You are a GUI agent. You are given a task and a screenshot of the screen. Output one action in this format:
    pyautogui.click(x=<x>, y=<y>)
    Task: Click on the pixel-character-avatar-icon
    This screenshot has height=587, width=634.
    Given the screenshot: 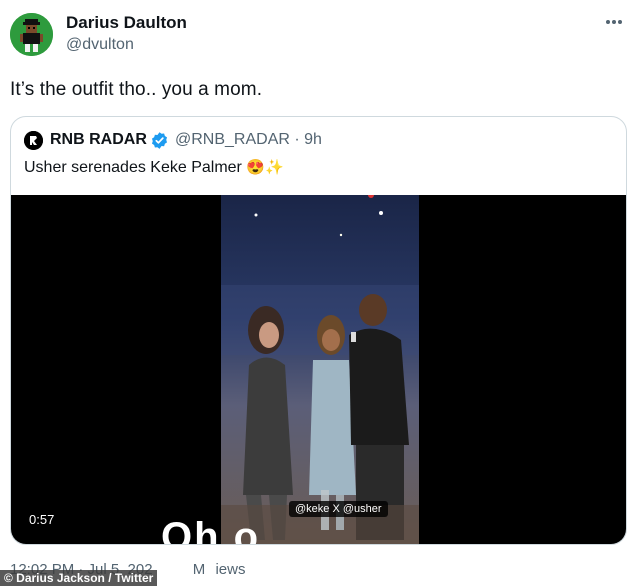 What is the action you would take?
    pyautogui.click(x=31, y=34)
    